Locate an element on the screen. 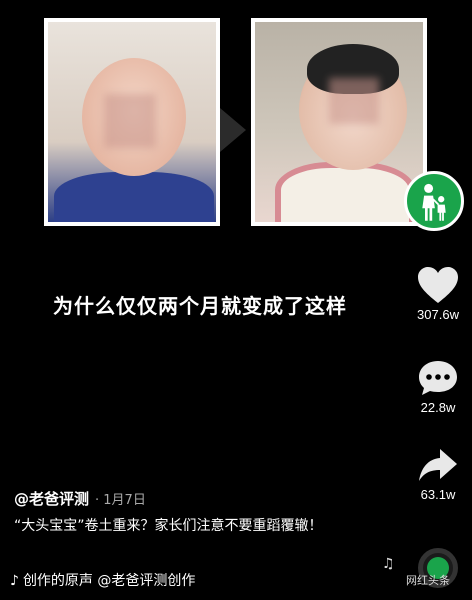 This screenshot has height=600, width=472. parent-child-icon is located at coordinates (434, 202).